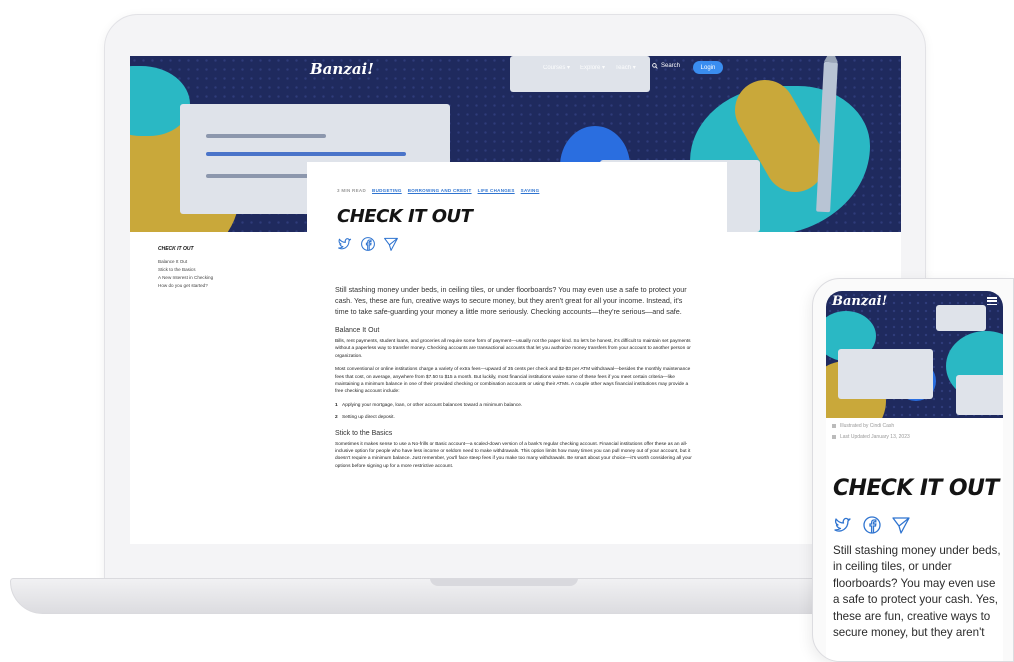  Describe the element at coordinates (885, 374) in the screenshot. I see `check-illustration` at that location.